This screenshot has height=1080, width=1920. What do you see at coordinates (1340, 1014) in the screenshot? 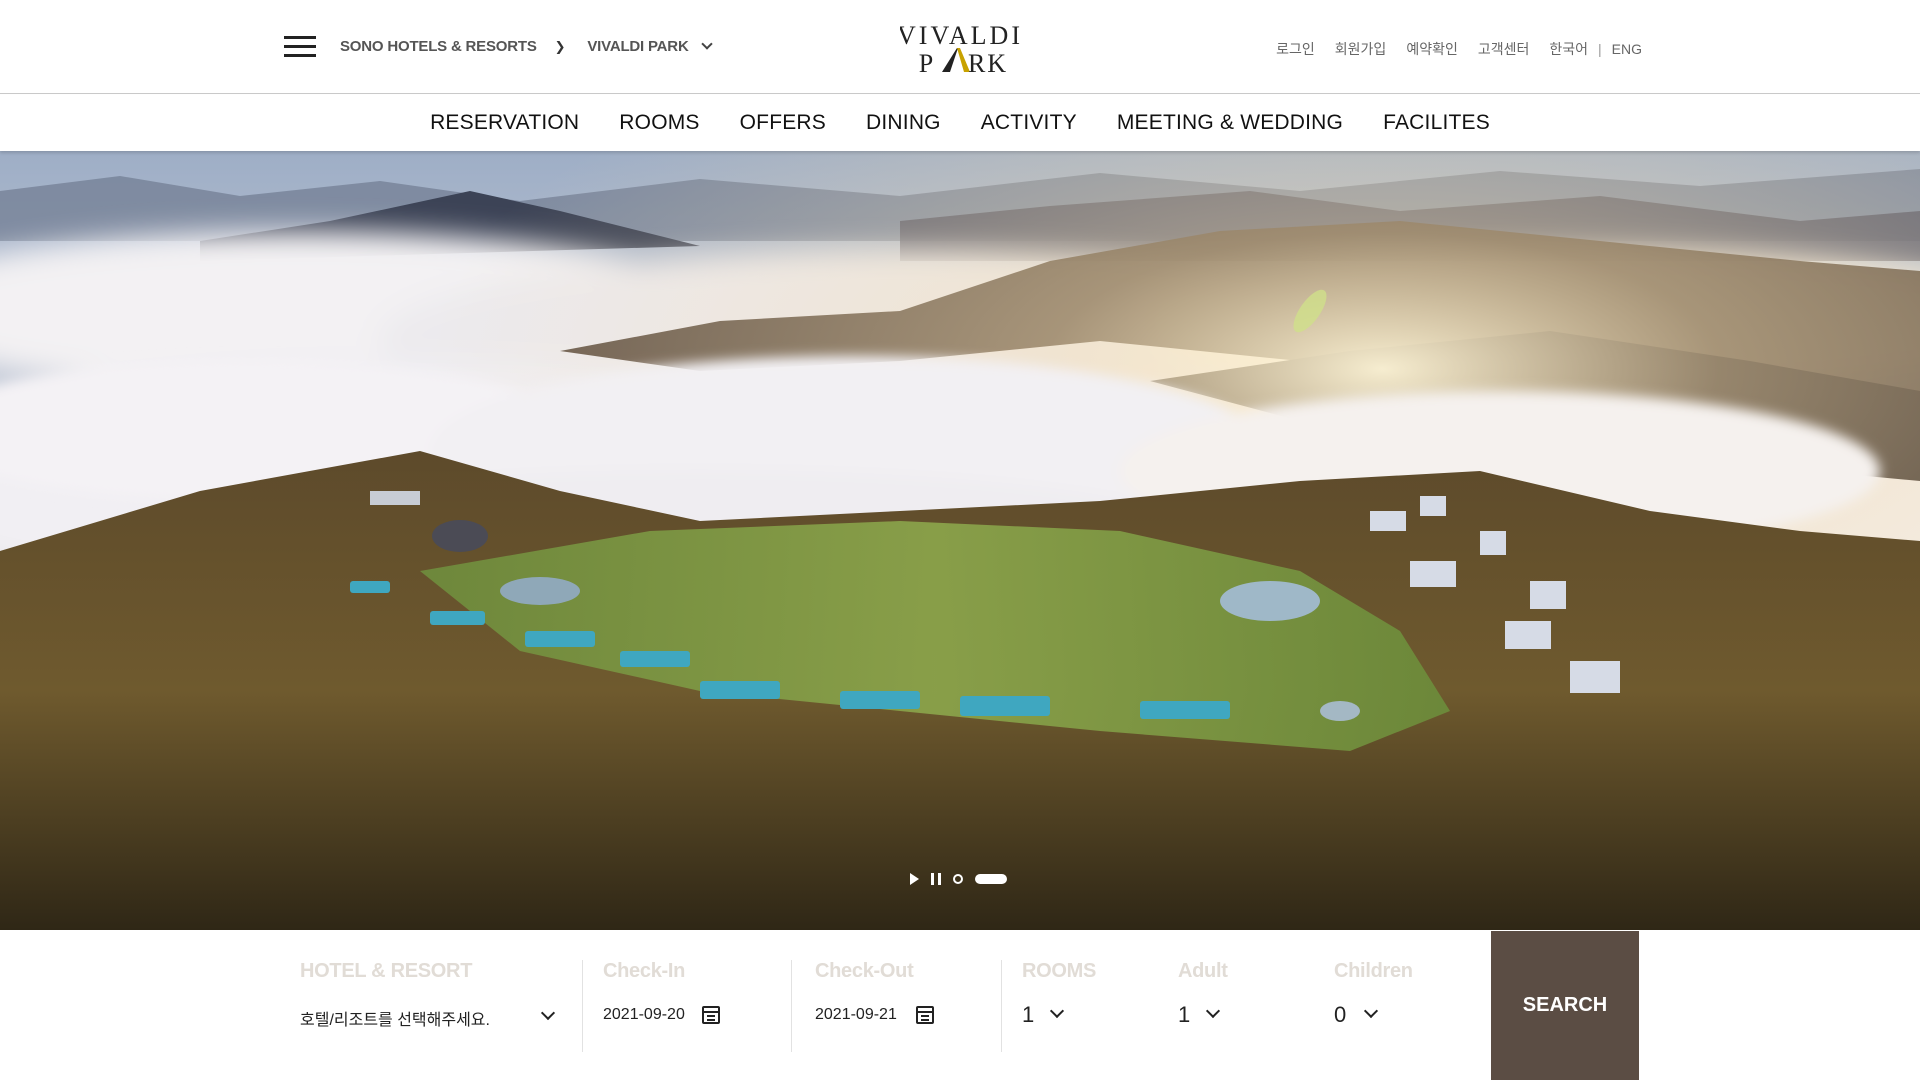
I see `children-value: 0` at bounding box center [1340, 1014].